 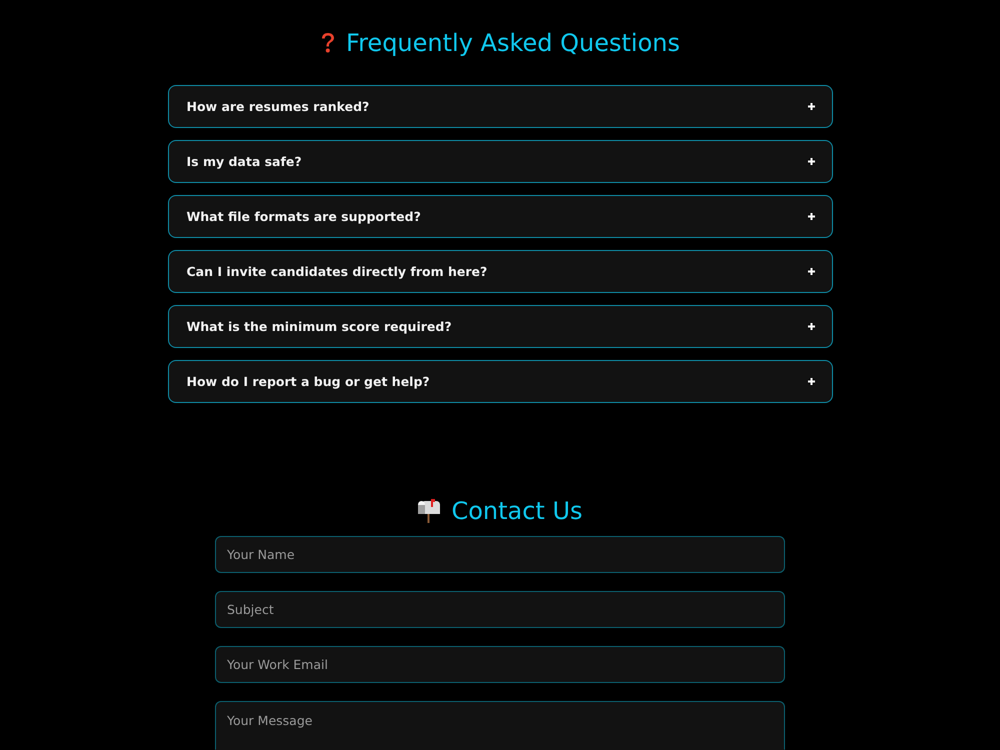 What do you see at coordinates (500, 664) in the screenshot?
I see `input-field: Your Work Email` at bounding box center [500, 664].